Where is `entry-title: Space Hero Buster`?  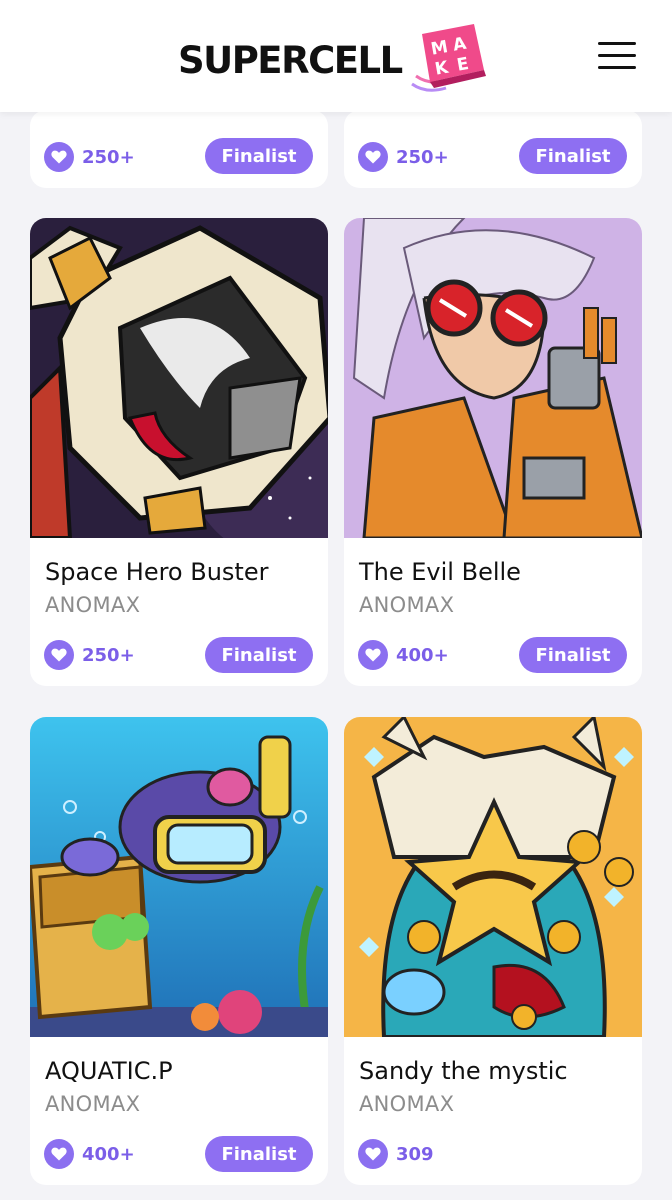
entry-title: Space Hero Buster is located at coordinates (156, 572).